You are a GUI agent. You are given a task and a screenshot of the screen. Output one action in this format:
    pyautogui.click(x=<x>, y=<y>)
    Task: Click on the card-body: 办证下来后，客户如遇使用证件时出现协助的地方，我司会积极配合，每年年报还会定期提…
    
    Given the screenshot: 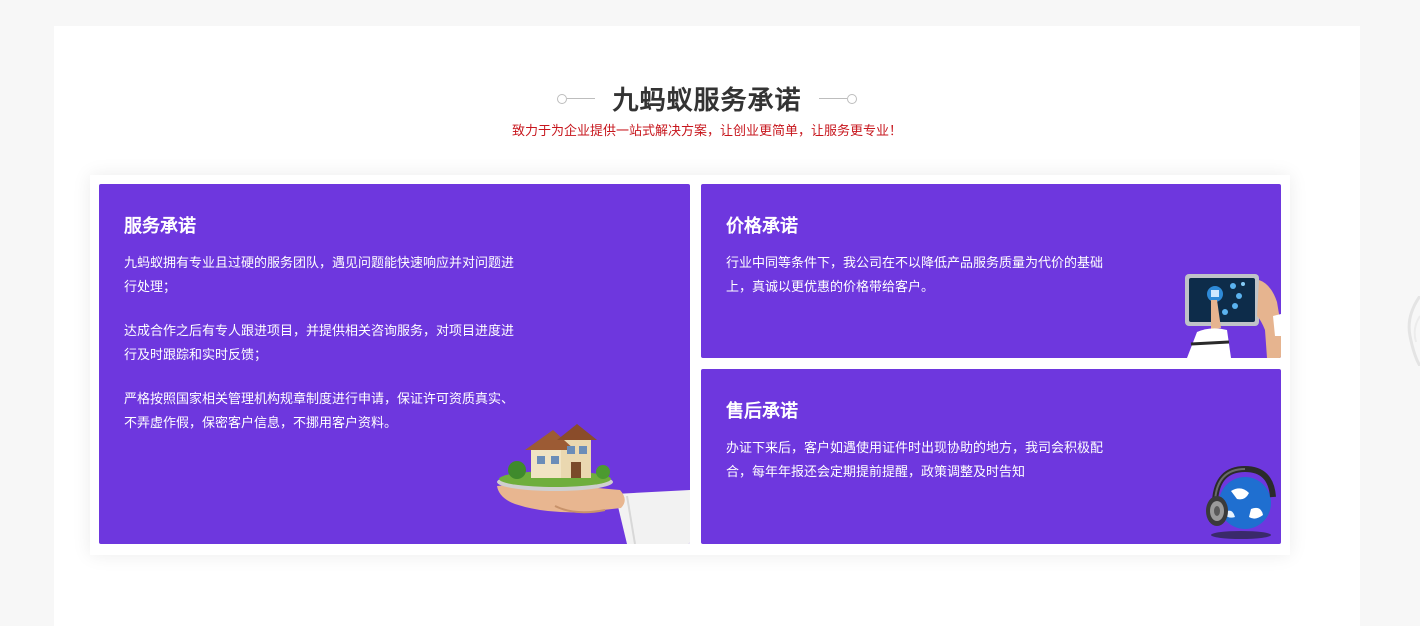 What is the action you would take?
    pyautogui.click(x=918, y=471)
    